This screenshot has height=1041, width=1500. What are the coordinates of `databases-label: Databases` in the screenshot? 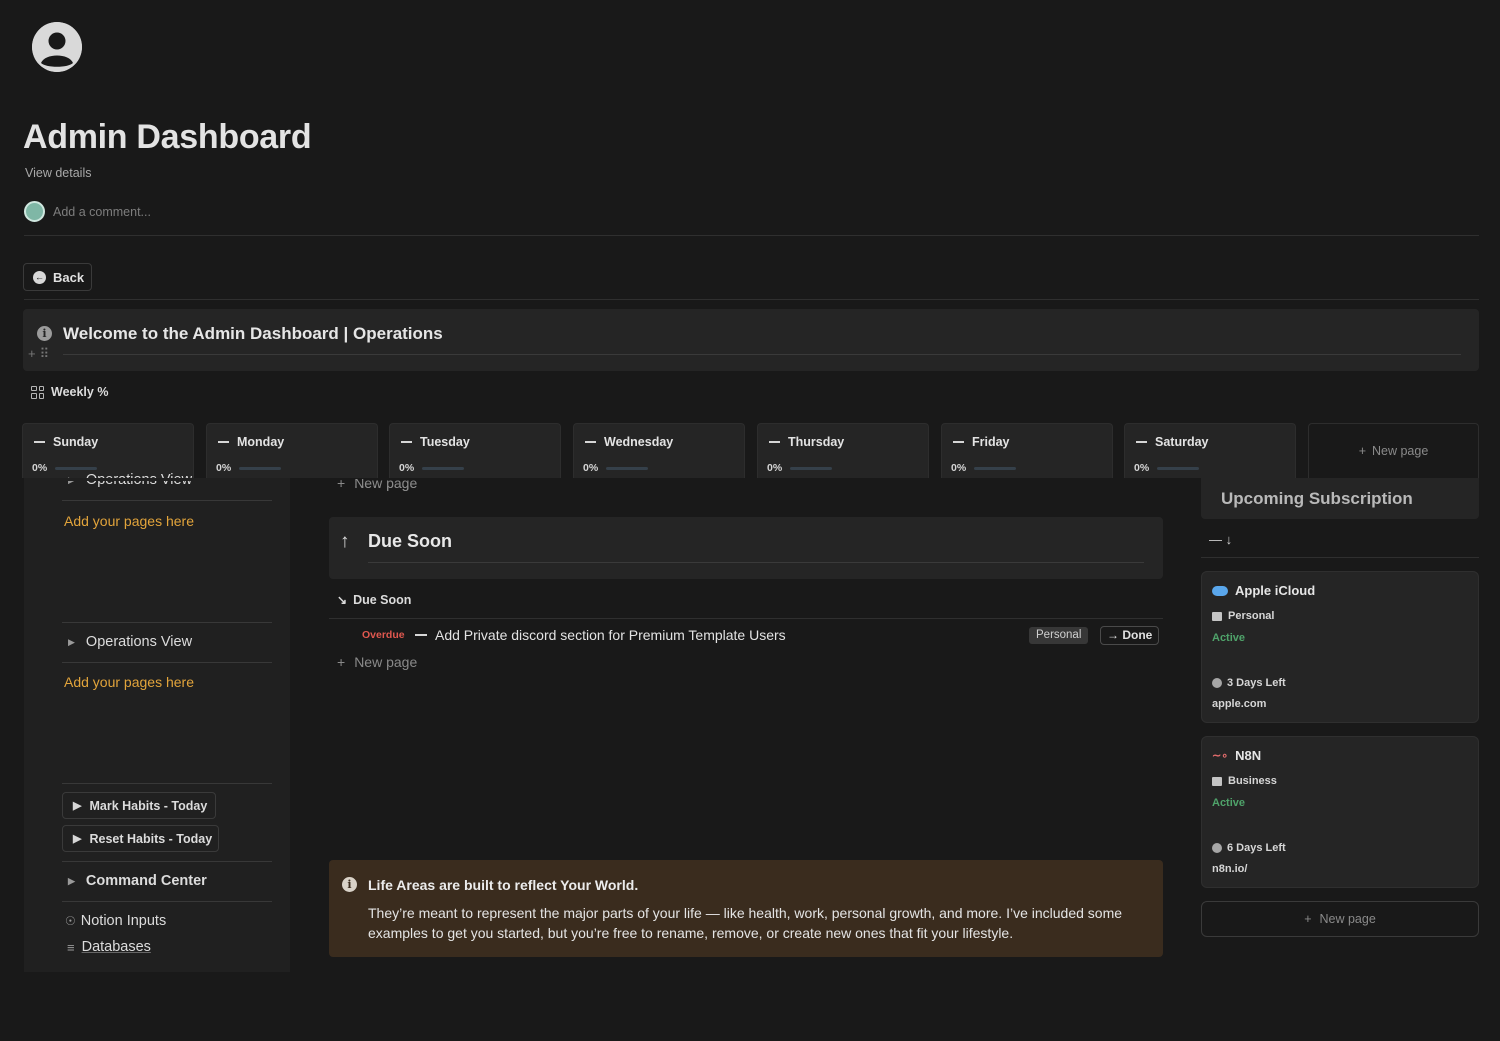 It's located at (116, 947).